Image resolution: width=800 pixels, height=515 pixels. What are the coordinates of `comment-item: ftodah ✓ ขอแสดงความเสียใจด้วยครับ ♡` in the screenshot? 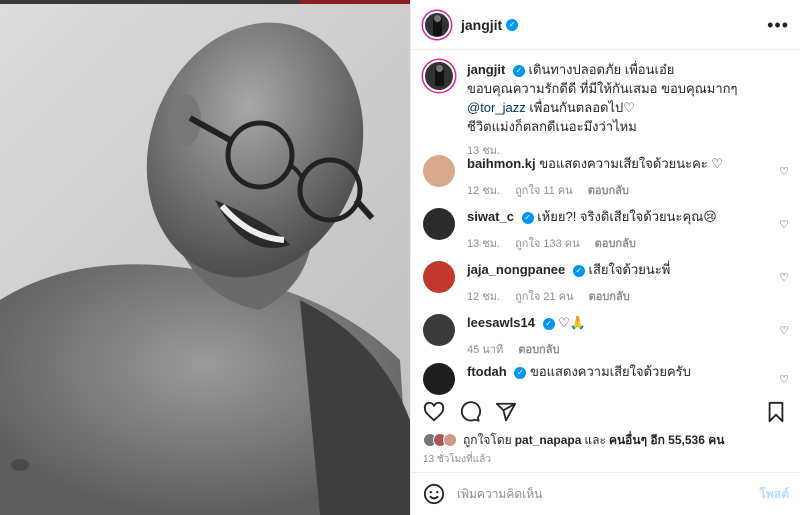 It's located at (605, 379).